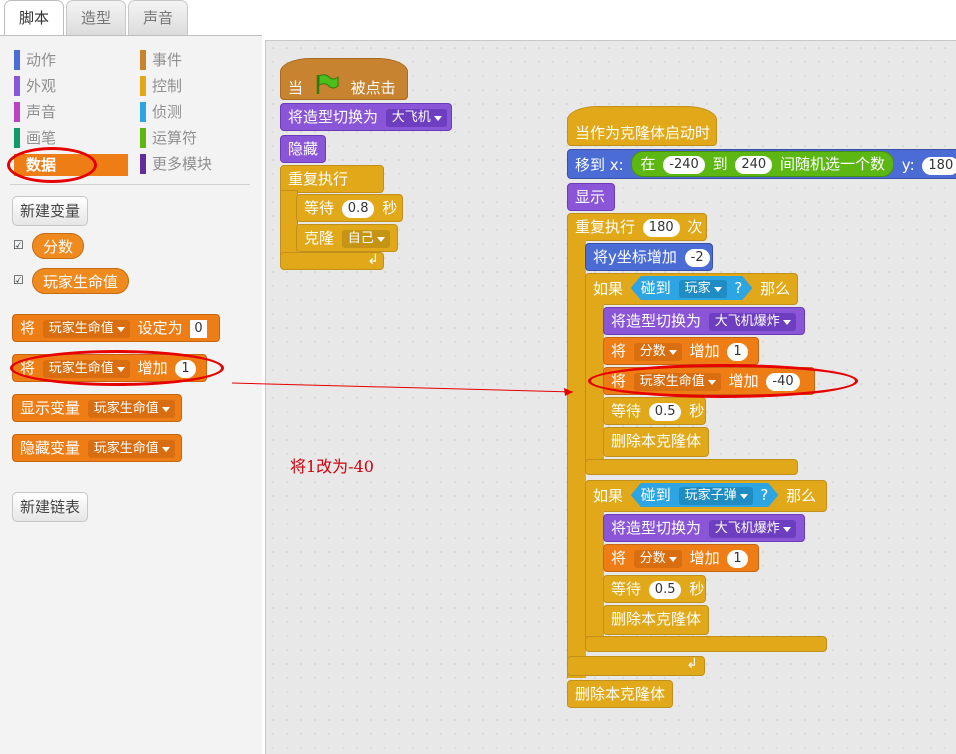 The image size is (956, 754). I want to click on hide-block: 隐藏, so click(303, 149).